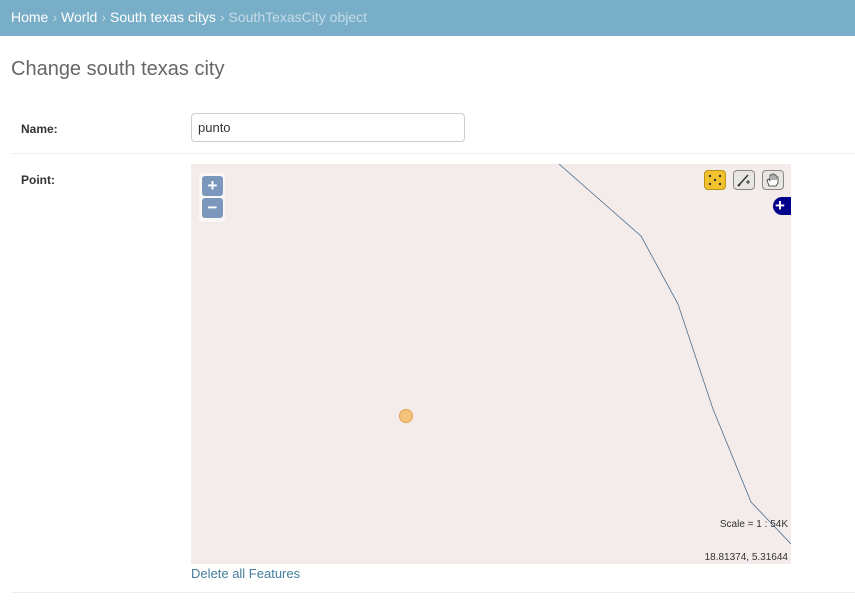 The height and width of the screenshot is (603, 855). What do you see at coordinates (744, 180) in the screenshot?
I see `draw-point-icon` at bounding box center [744, 180].